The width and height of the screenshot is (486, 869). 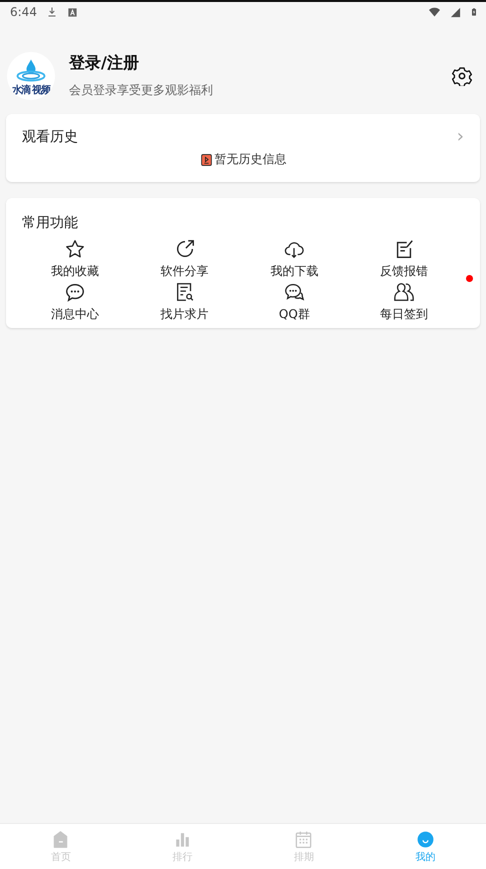 I want to click on function-item: 消息中心, so click(x=75, y=302).